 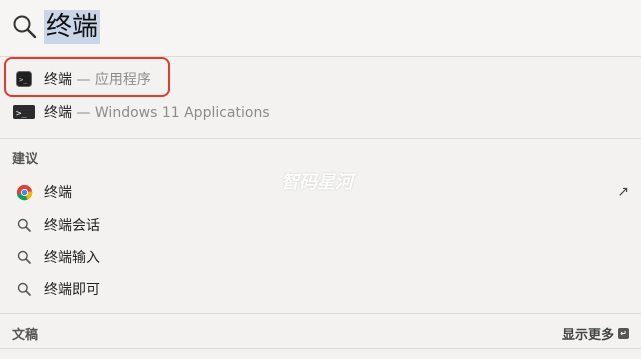 What do you see at coordinates (25, 335) in the screenshot?
I see `section-header-documents: 文稿` at bounding box center [25, 335].